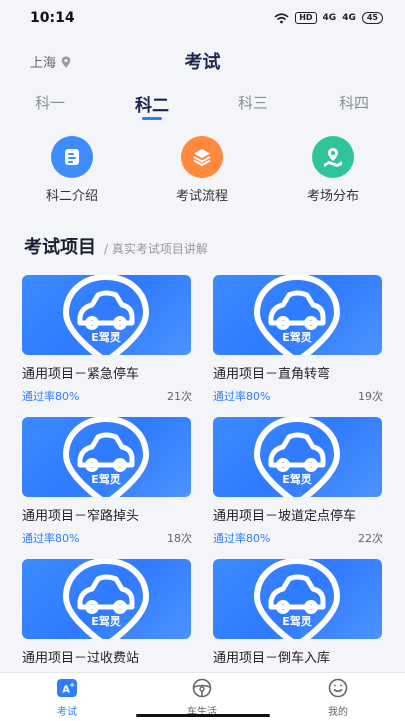 The height and width of the screenshot is (721, 405). I want to click on card-title: 通用项目－倒车入库, so click(272, 658).